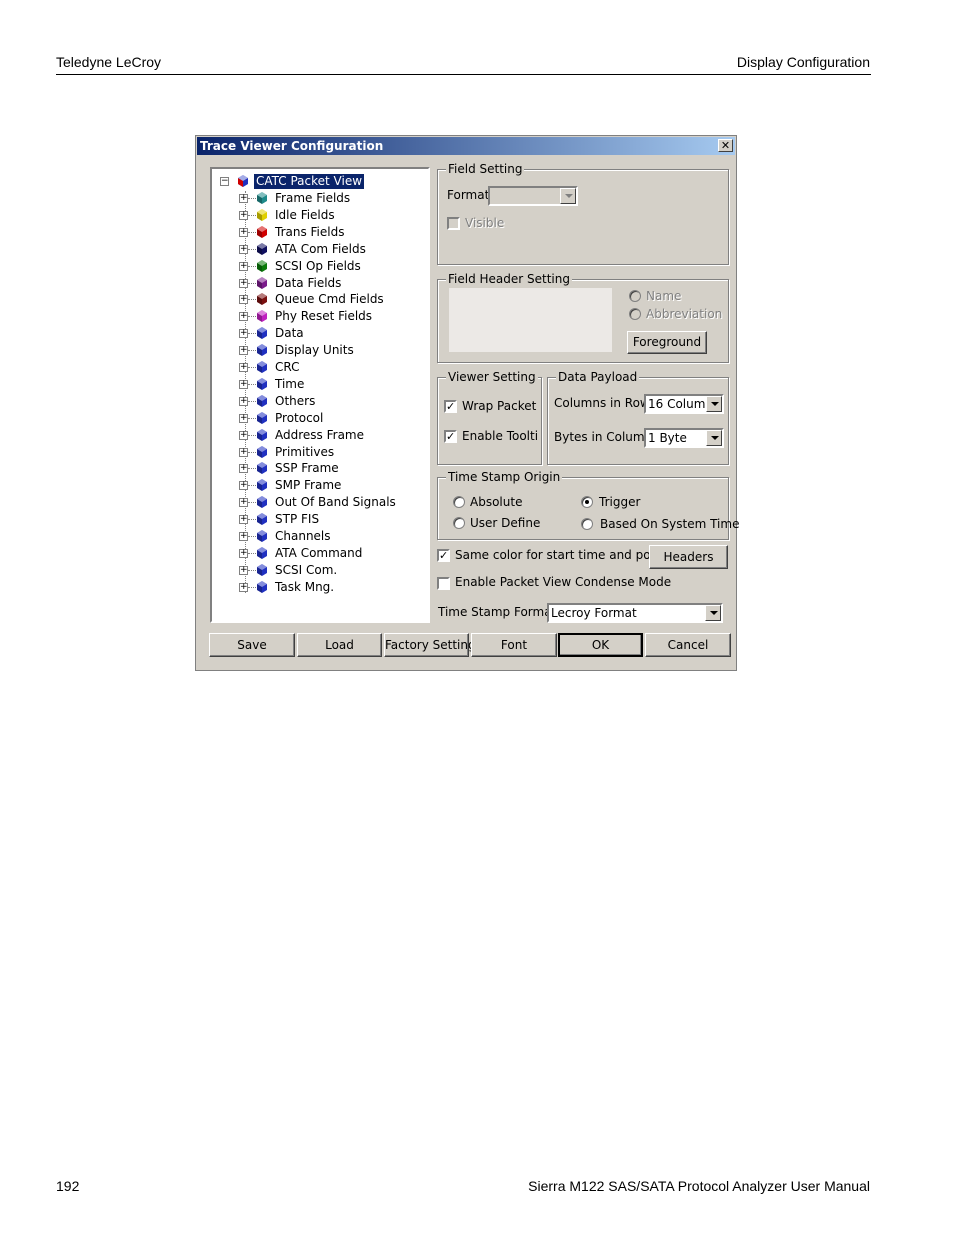  Describe the element at coordinates (453, 223) in the screenshot. I see `visible-checkbox` at that location.